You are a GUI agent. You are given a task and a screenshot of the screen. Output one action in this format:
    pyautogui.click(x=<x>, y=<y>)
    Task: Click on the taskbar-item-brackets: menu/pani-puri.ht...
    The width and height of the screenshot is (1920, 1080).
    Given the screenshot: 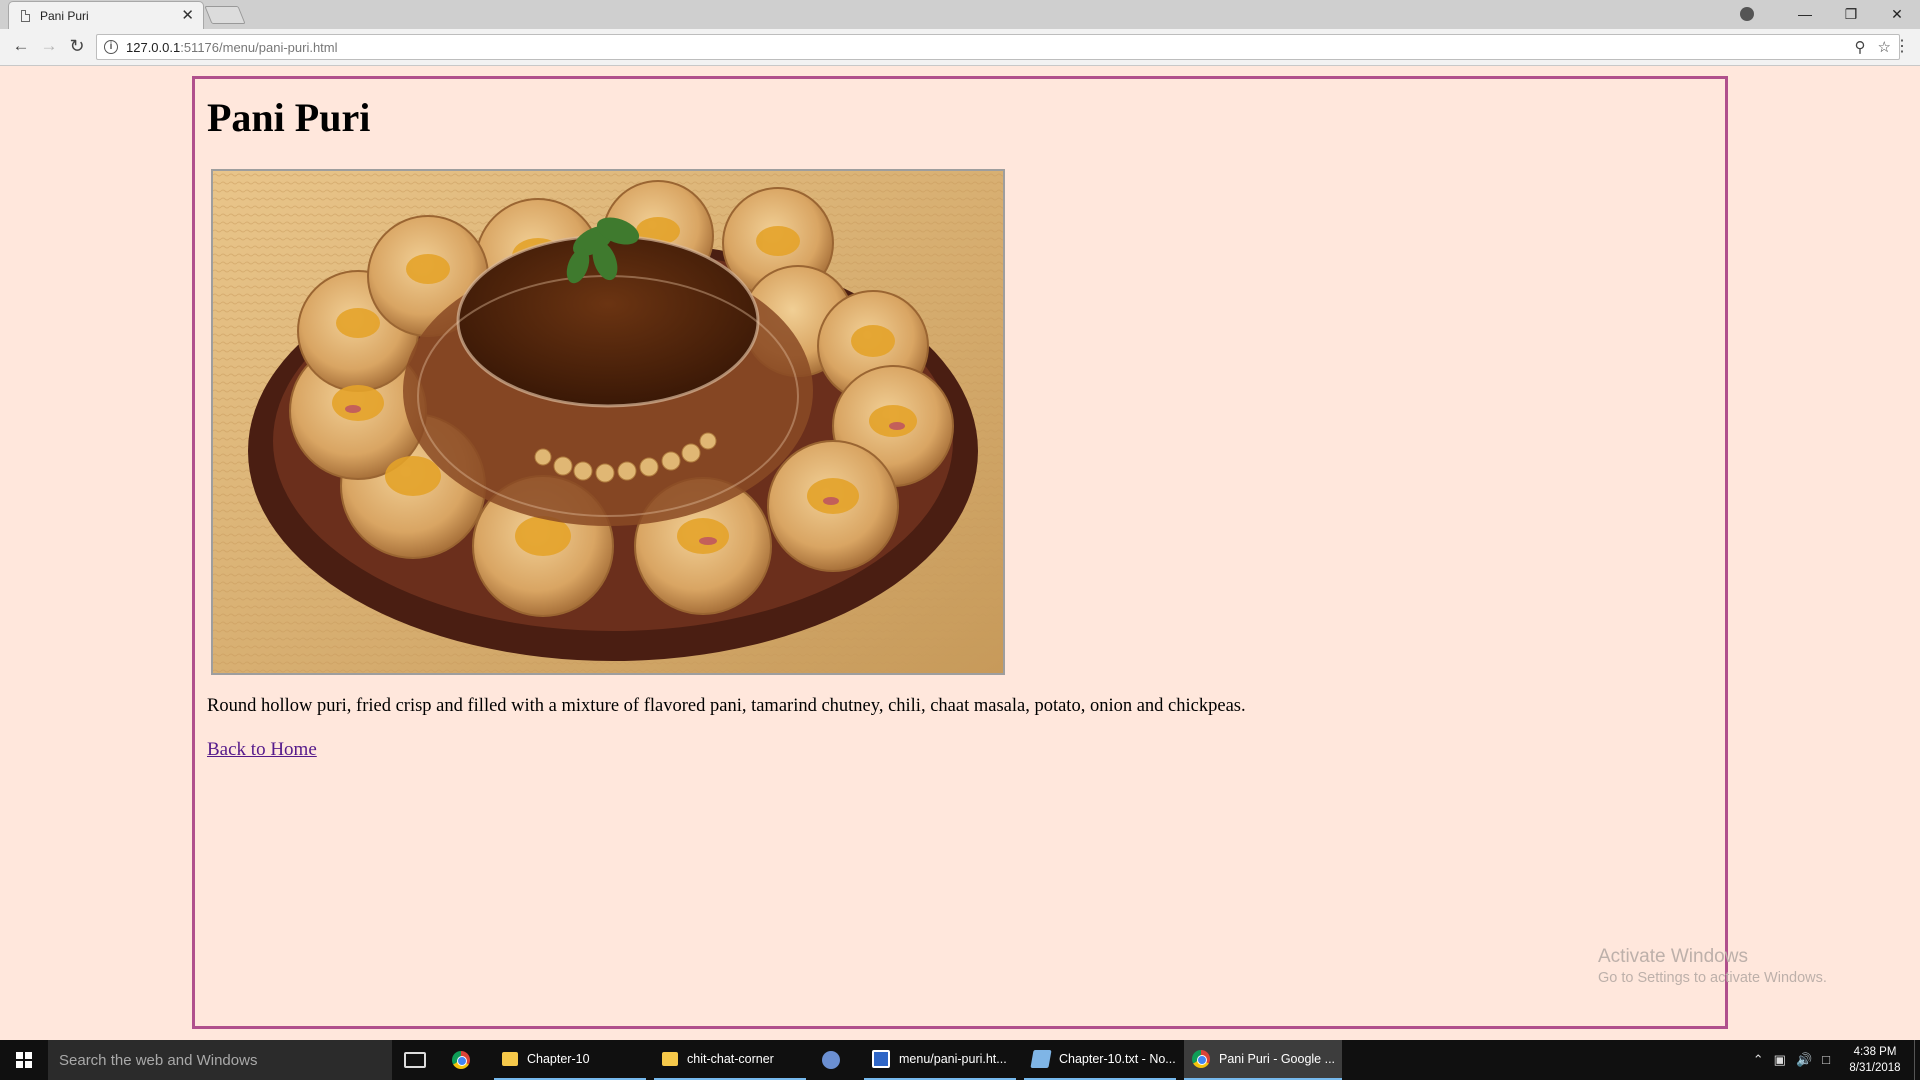 What is the action you would take?
    pyautogui.click(x=940, y=1060)
    